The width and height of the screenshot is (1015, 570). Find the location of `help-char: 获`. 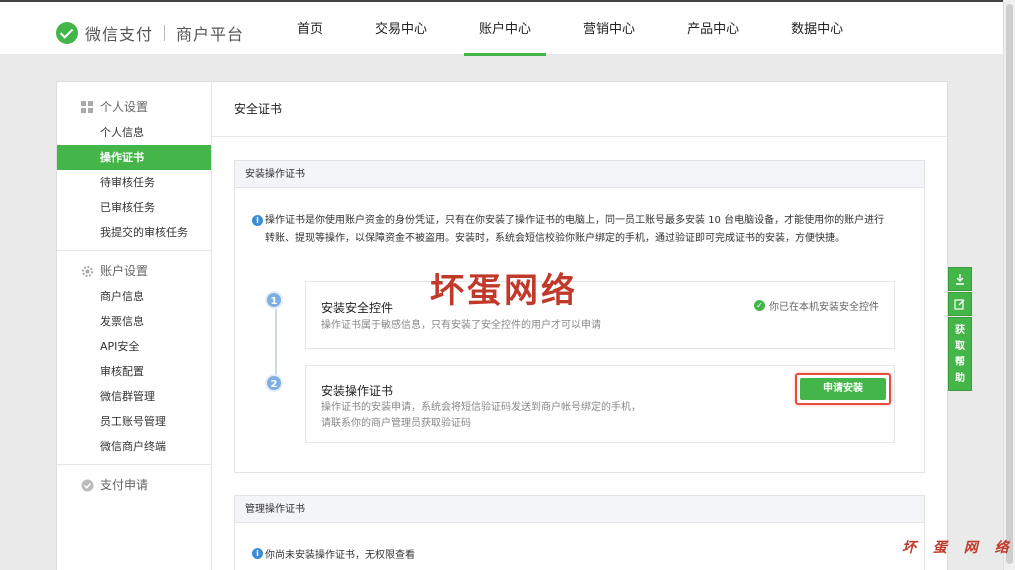

help-char: 获 is located at coordinates (960, 330).